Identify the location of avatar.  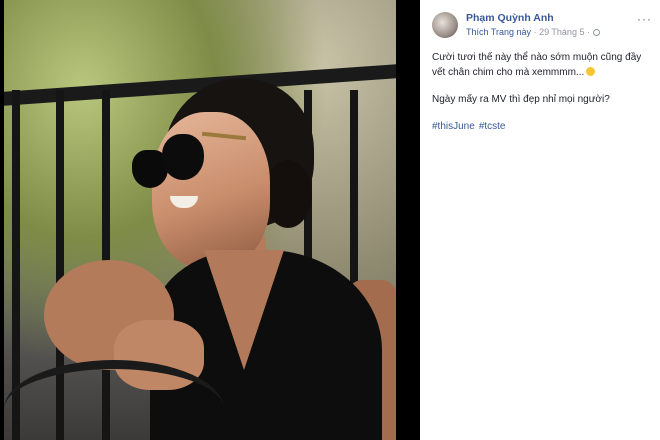
(445, 25).